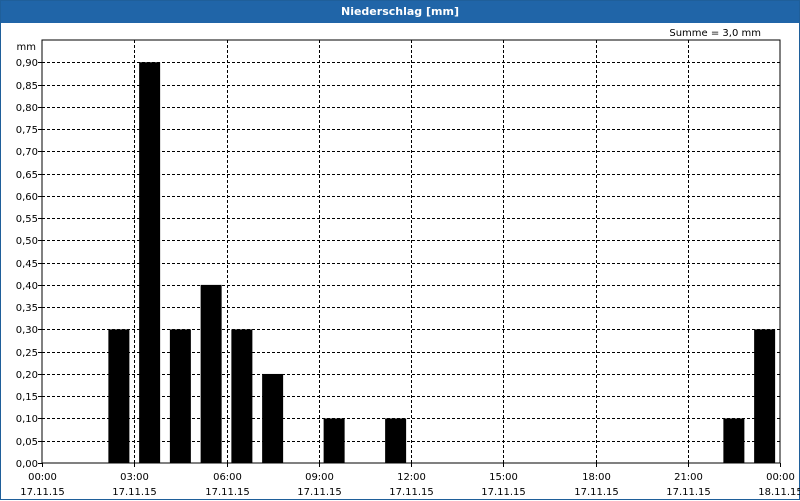  I want to click on x-tick-date-label: 18.11.15, so click(779, 492).